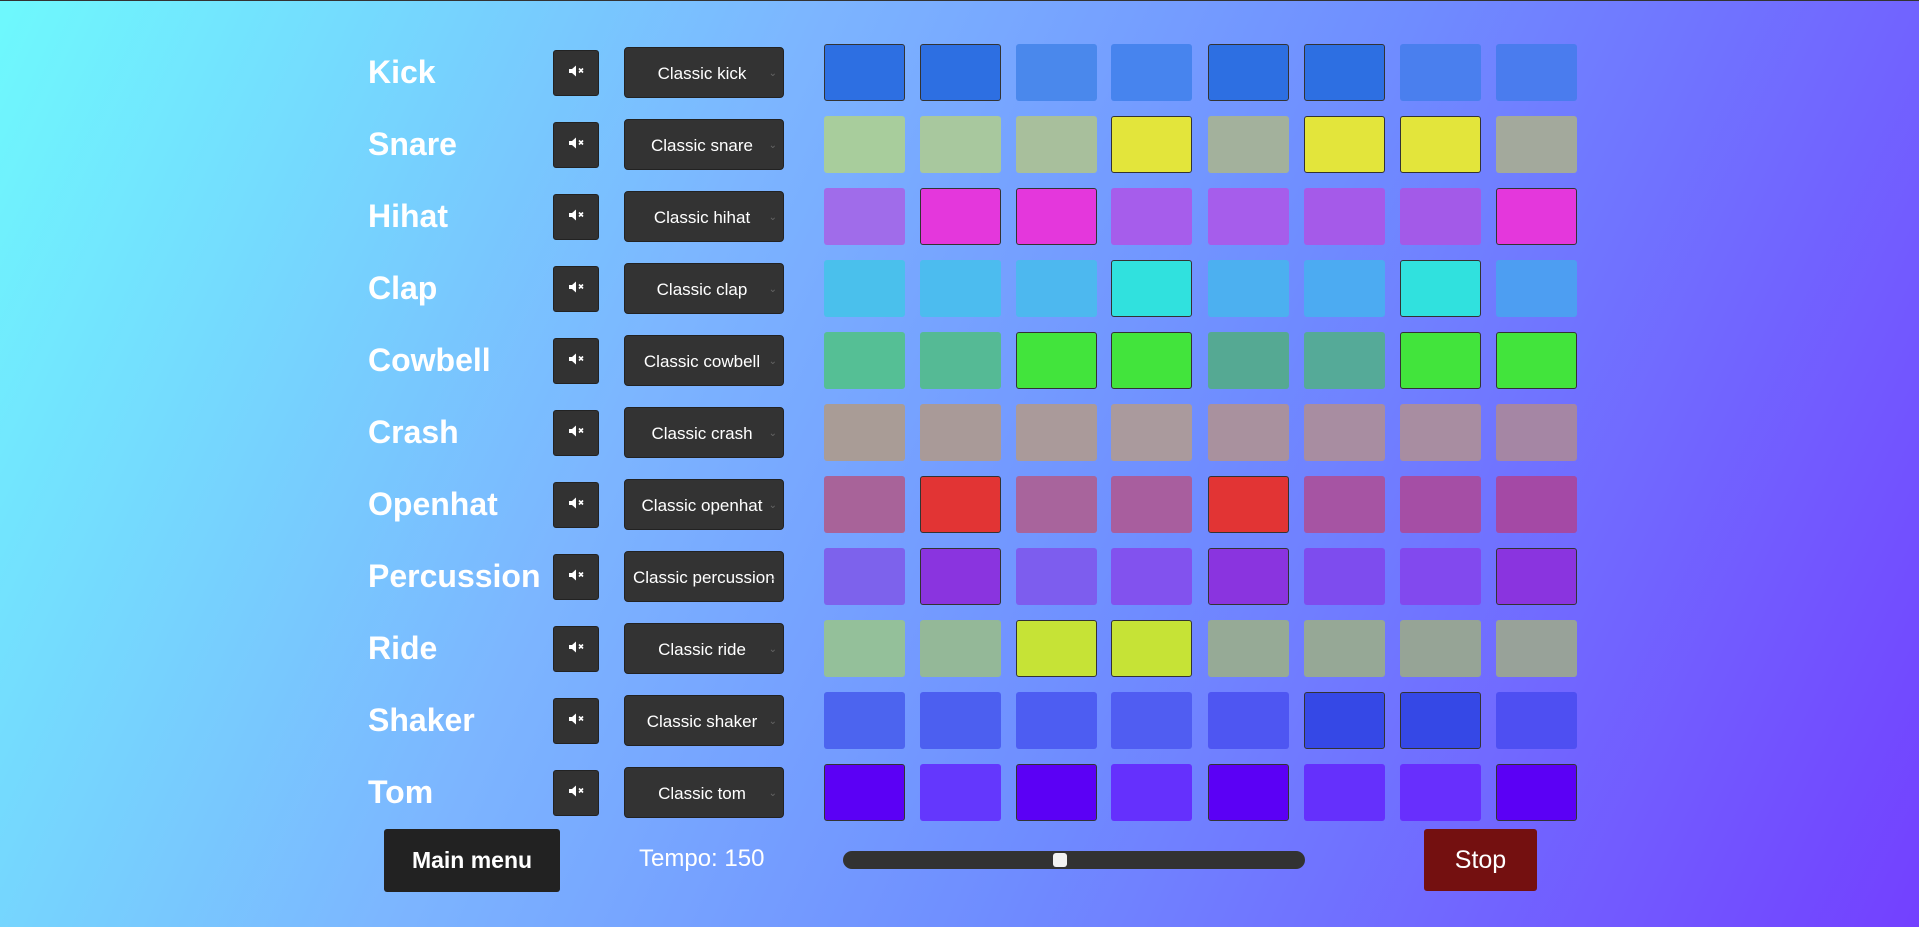 The height and width of the screenshot is (927, 1919). I want to click on sound-select: Classic shaker ⌄, so click(704, 720).